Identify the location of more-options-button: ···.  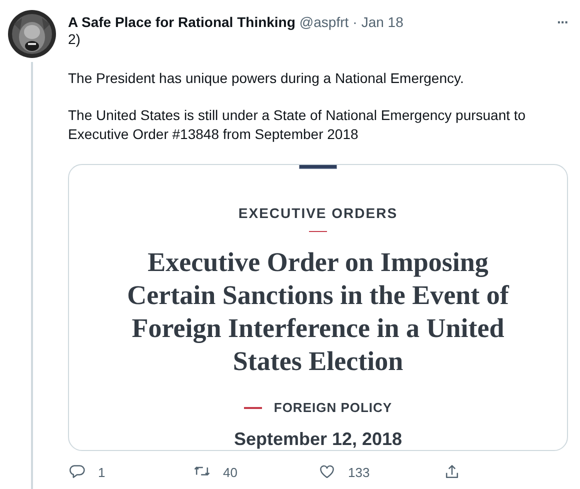
(562, 22).